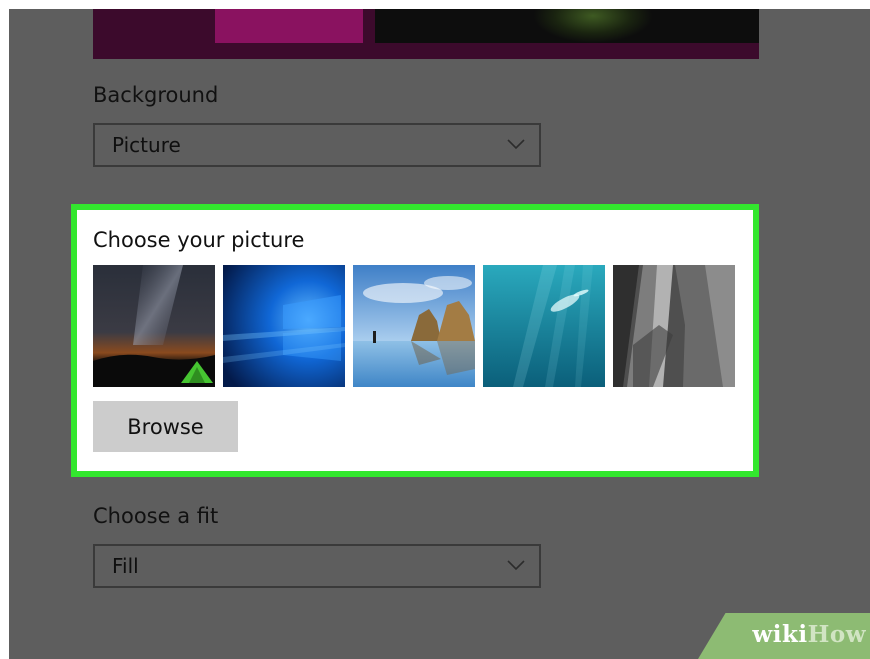 Image resolution: width=870 pixels, height=659 pixels. Describe the element at coordinates (165, 426) in the screenshot. I see `browse-button: Browse` at that location.